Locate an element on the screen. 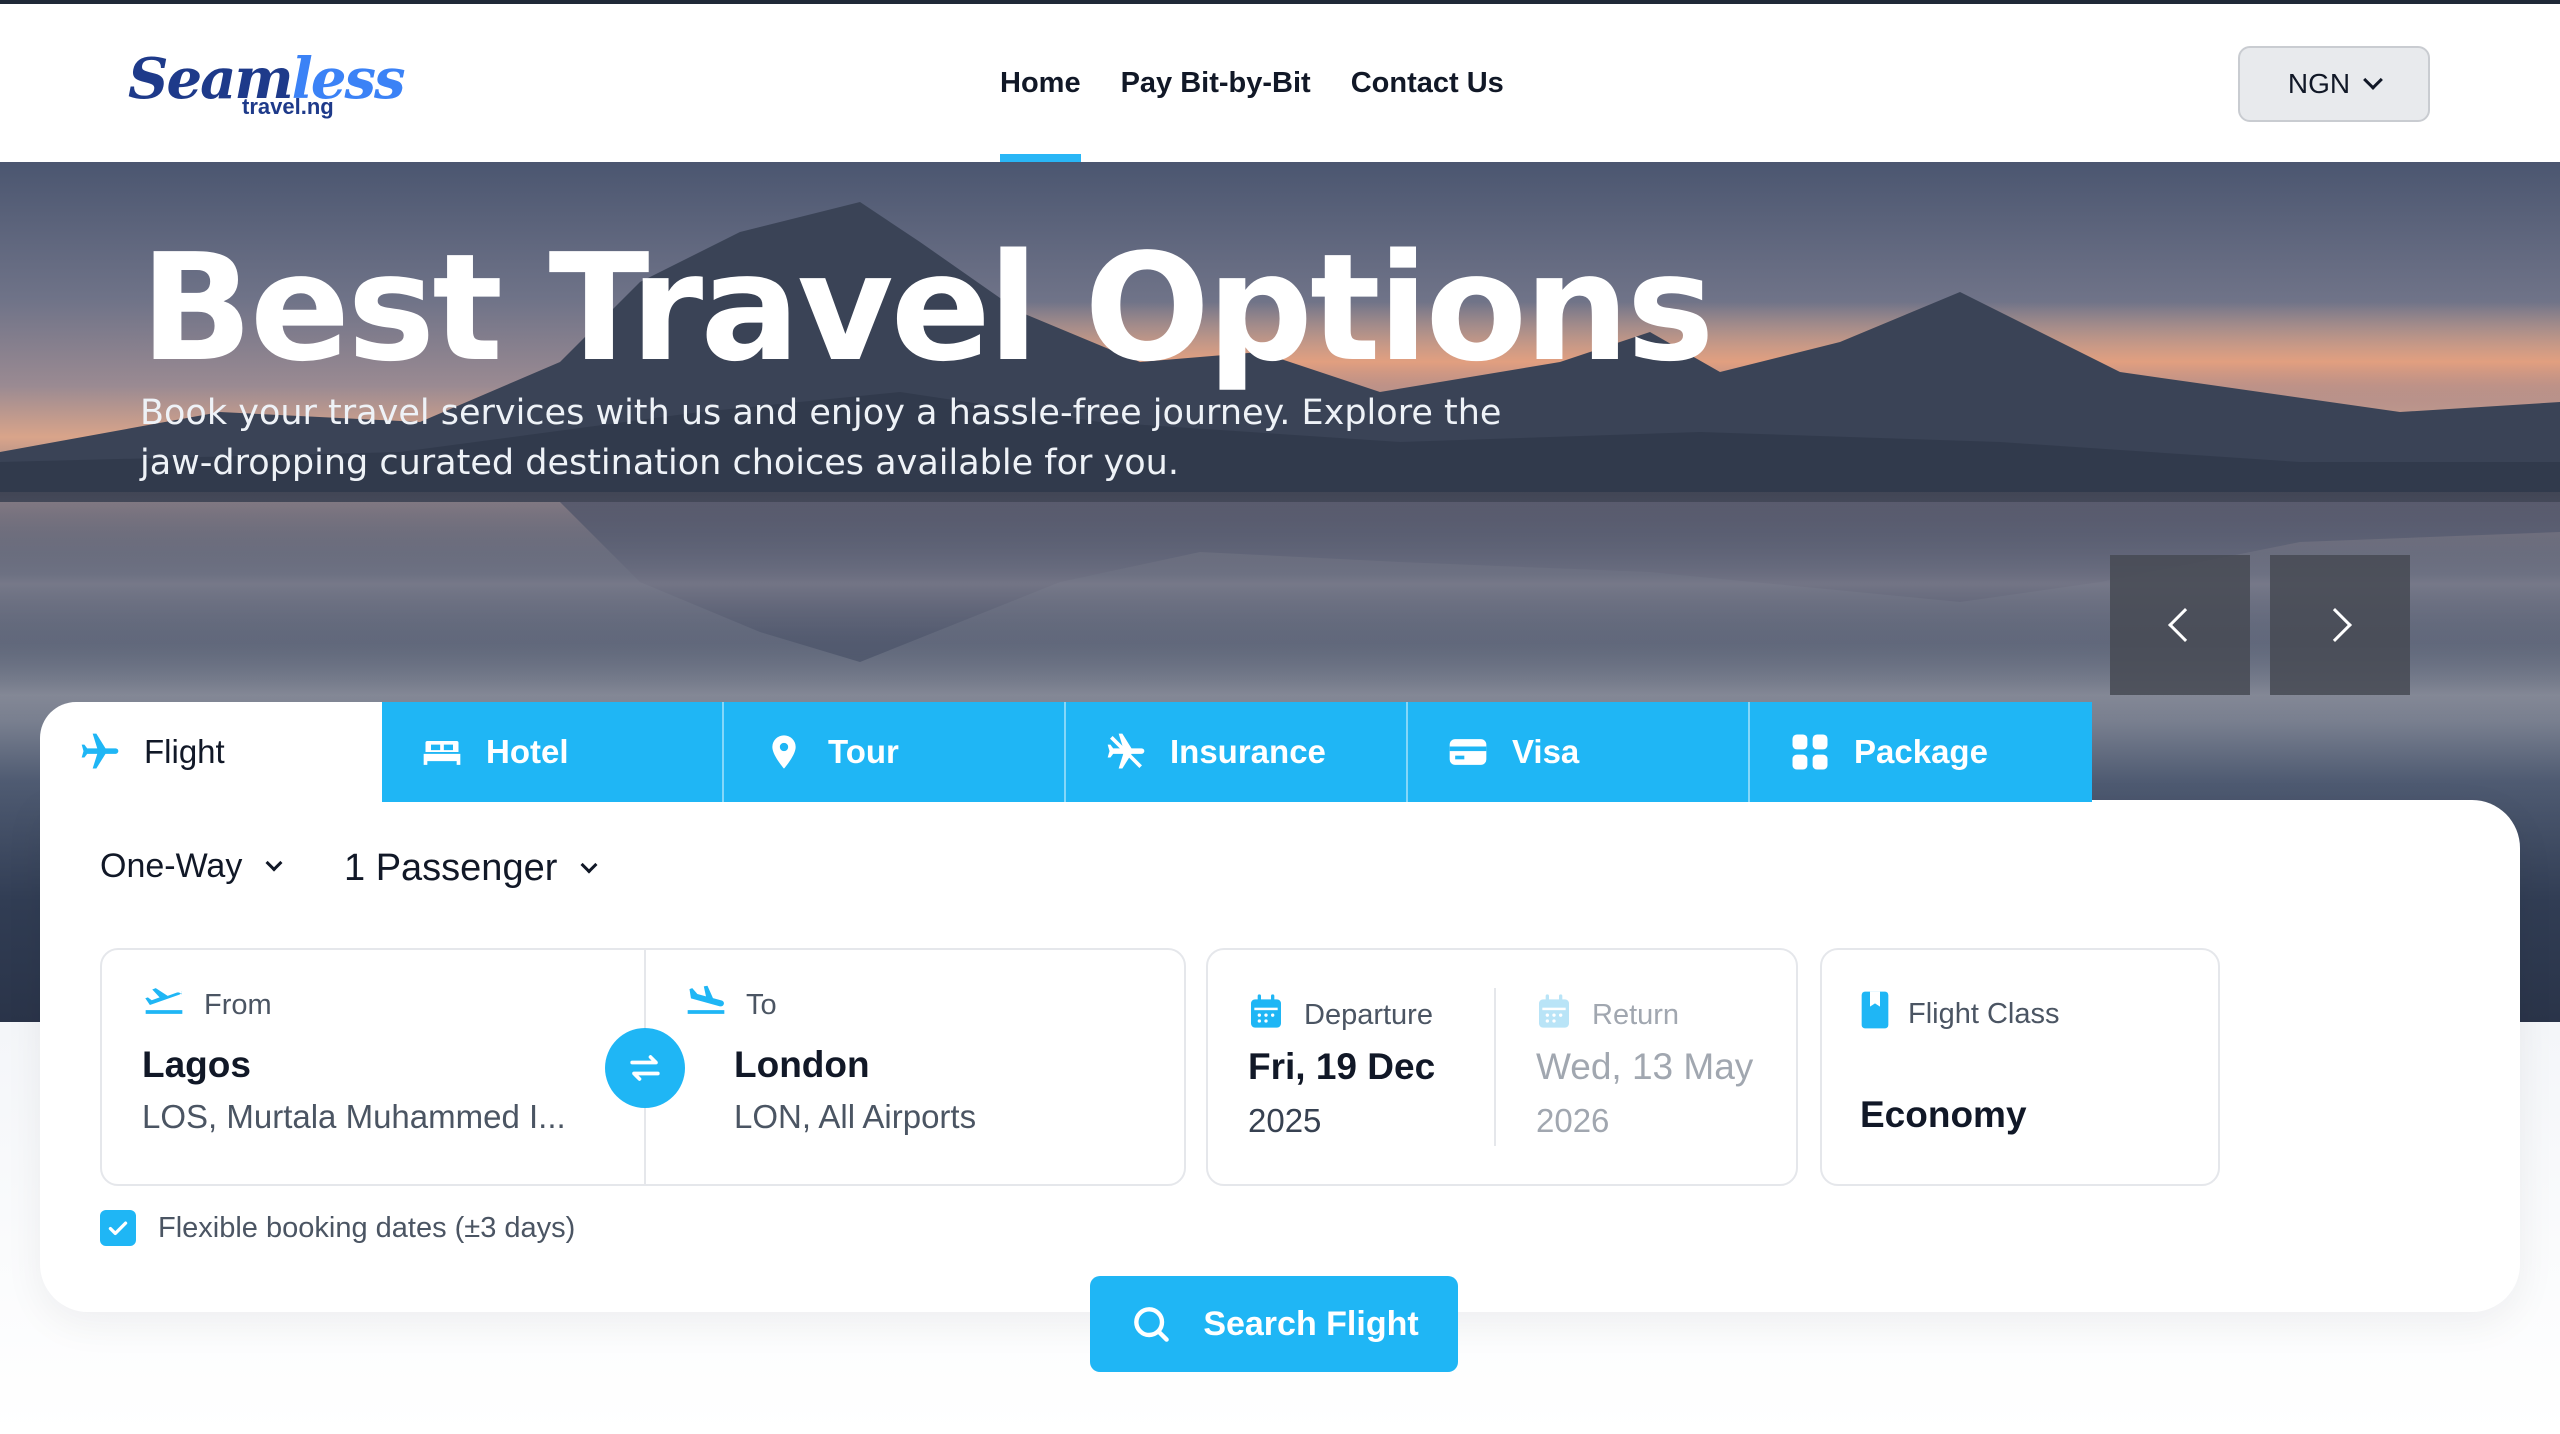 This screenshot has height=1434, width=2560. flight-class-field is located at coordinates (2020, 1067).